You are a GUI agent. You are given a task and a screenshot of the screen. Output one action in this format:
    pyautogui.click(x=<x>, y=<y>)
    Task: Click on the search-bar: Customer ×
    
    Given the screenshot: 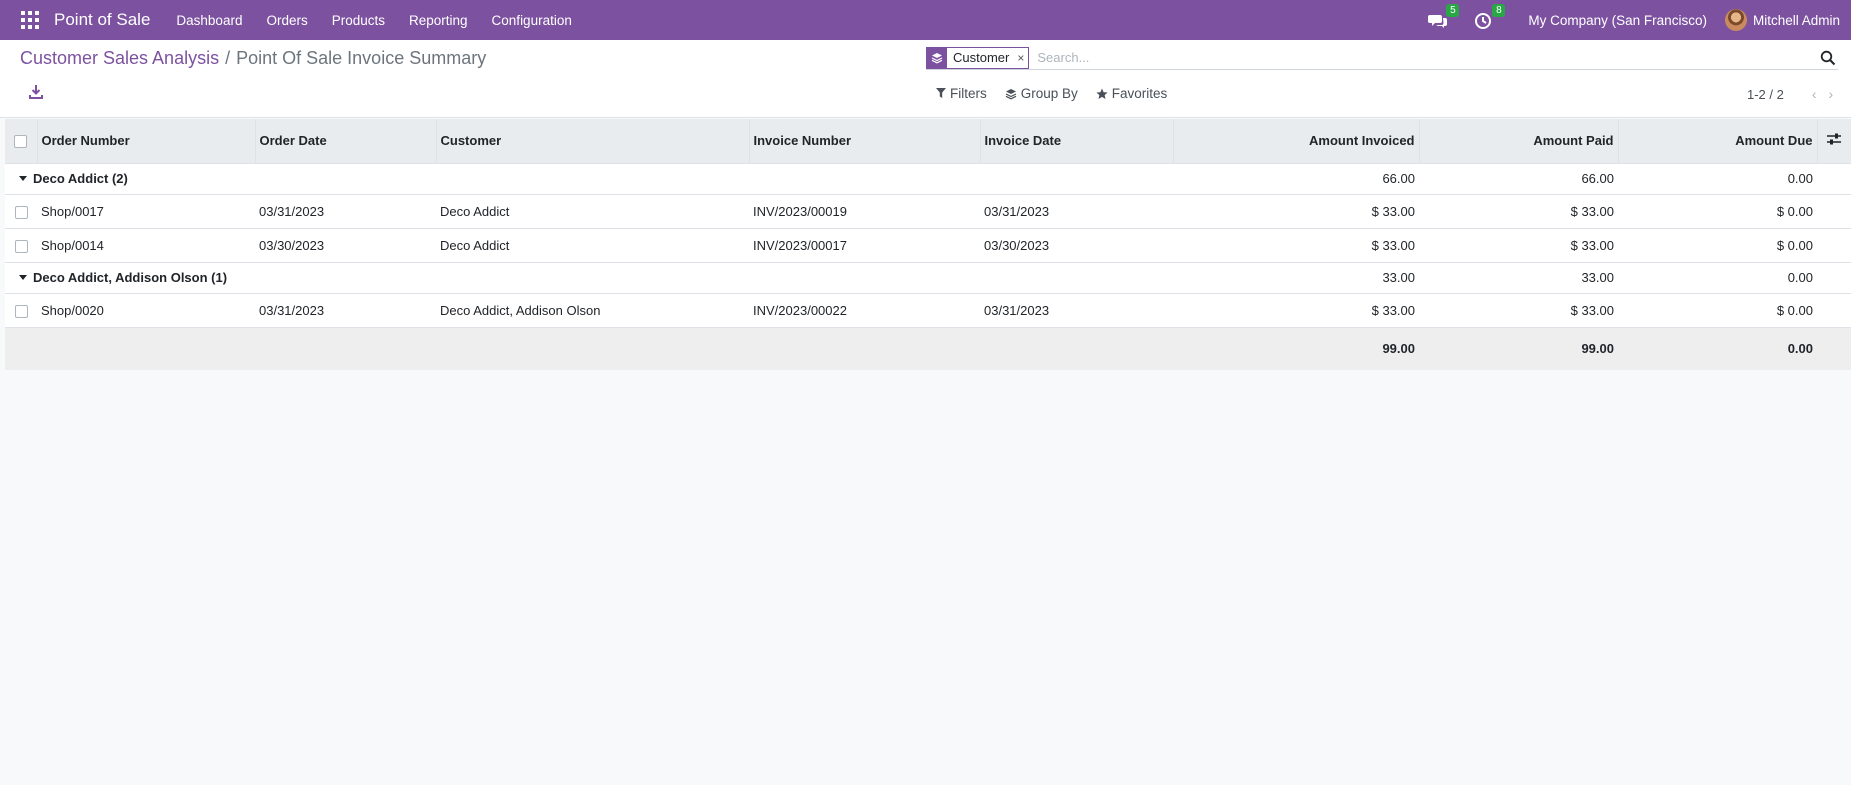 What is the action you would take?
    pyautogui.click(x=1382, y=58)
    